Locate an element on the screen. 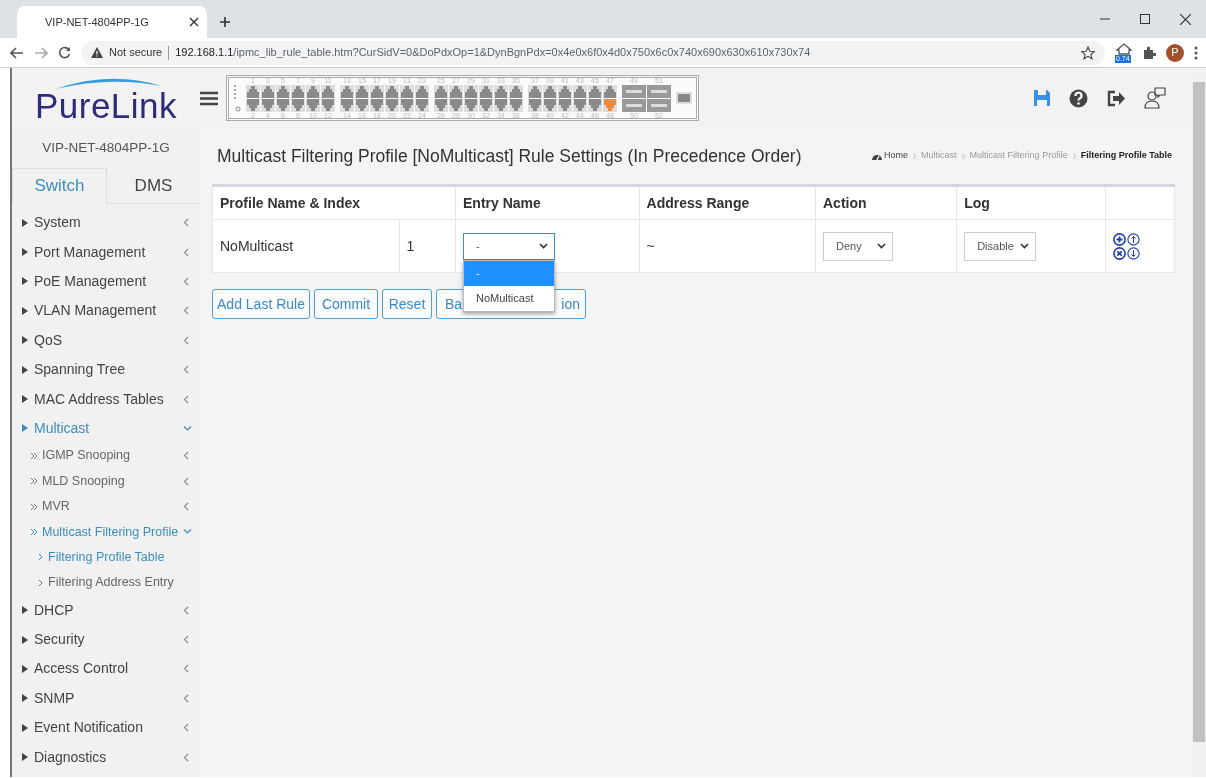 This screenshot has width=1206, height=778. table-cell: ~ is located at coordinates (727, 246).